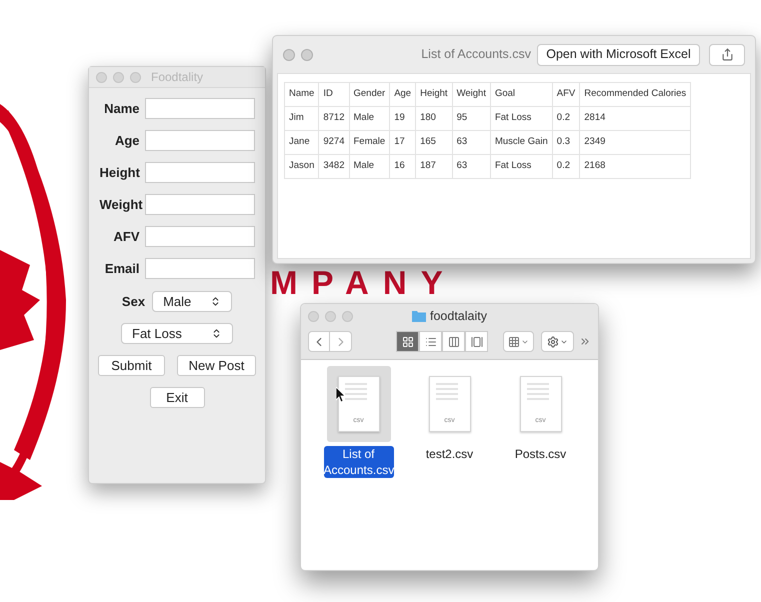  I want to click on exit-button: Exit, so click(177, 397).